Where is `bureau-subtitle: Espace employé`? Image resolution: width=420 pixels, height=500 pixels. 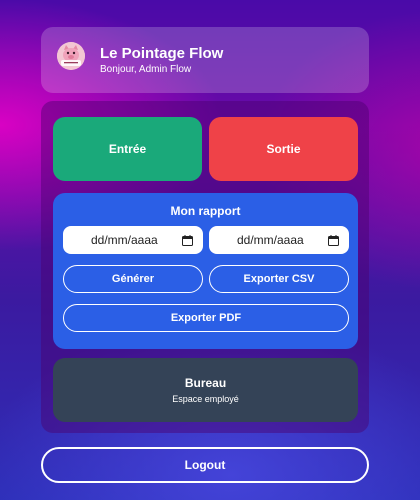
bureau-subtitle: Espace employé is located at coordinates (205, 399).